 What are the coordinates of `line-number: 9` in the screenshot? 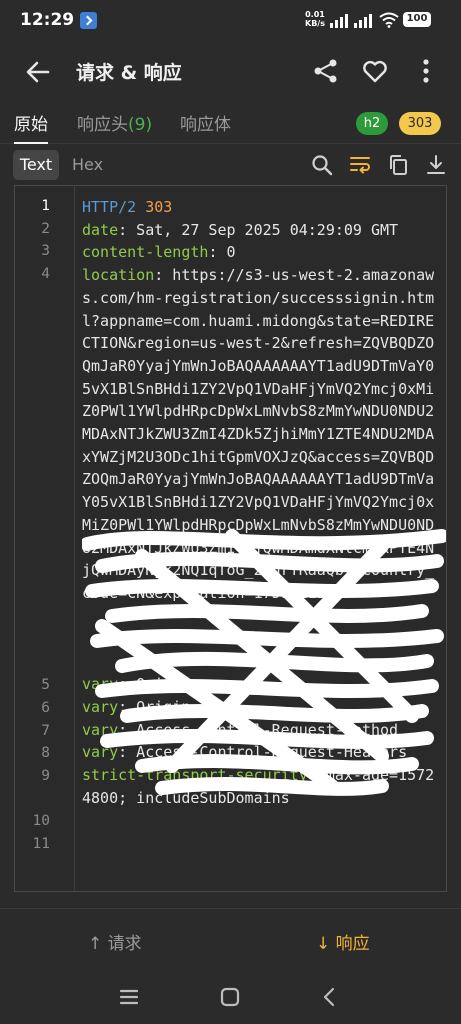 It's located at (45, 776).